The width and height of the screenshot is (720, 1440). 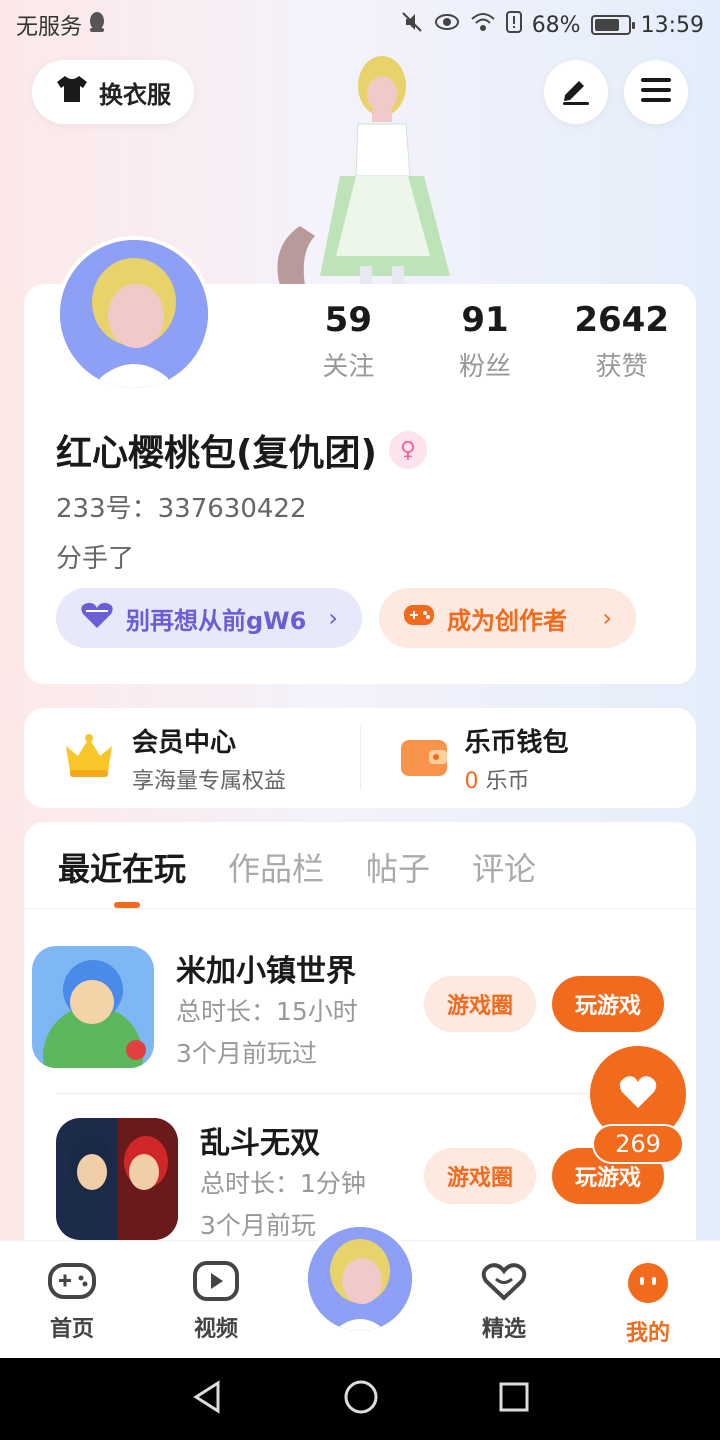 I want to click on stat-number: 59, so click(x=348, y=320).